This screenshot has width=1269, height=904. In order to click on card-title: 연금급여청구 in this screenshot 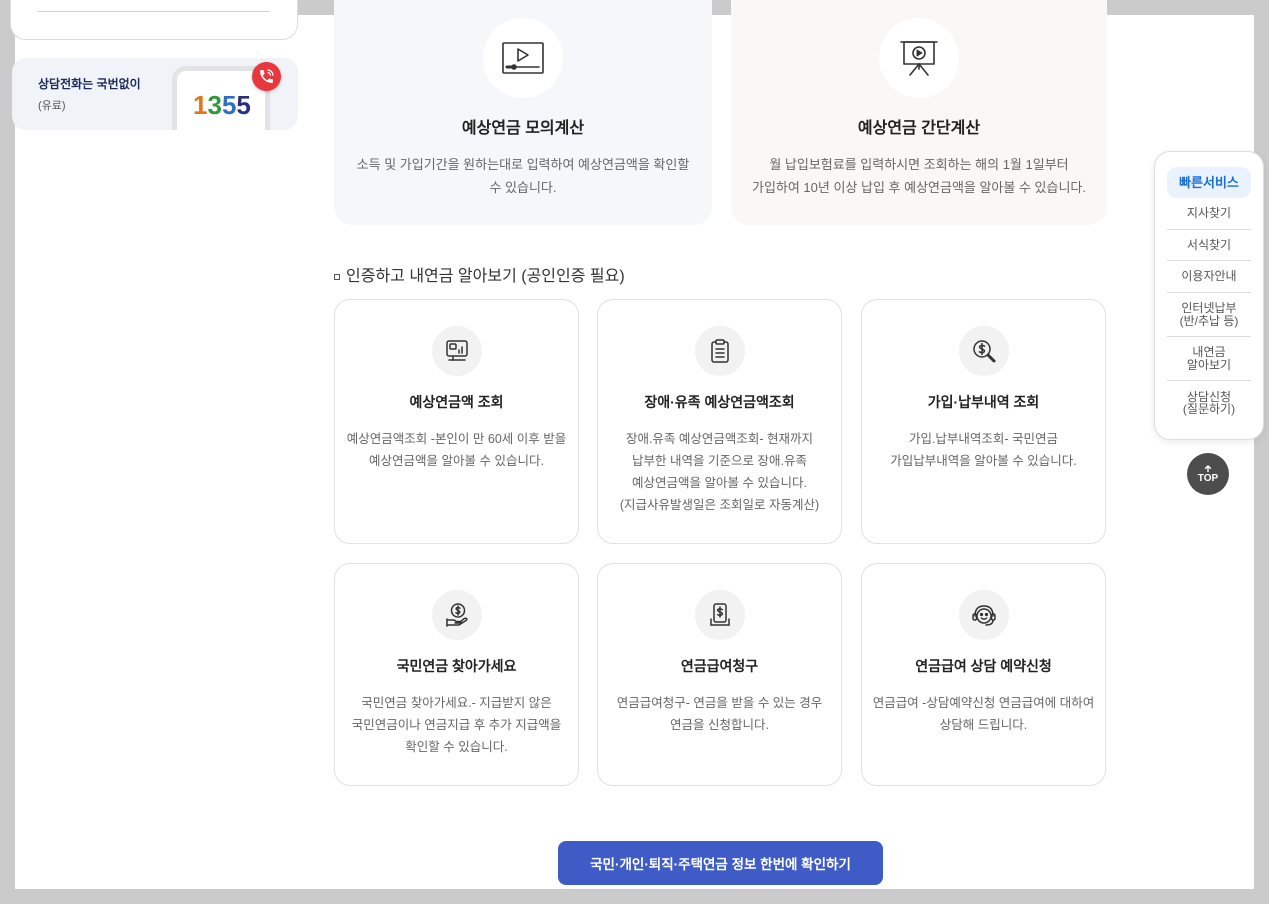, I will do `click(719, 666)`.